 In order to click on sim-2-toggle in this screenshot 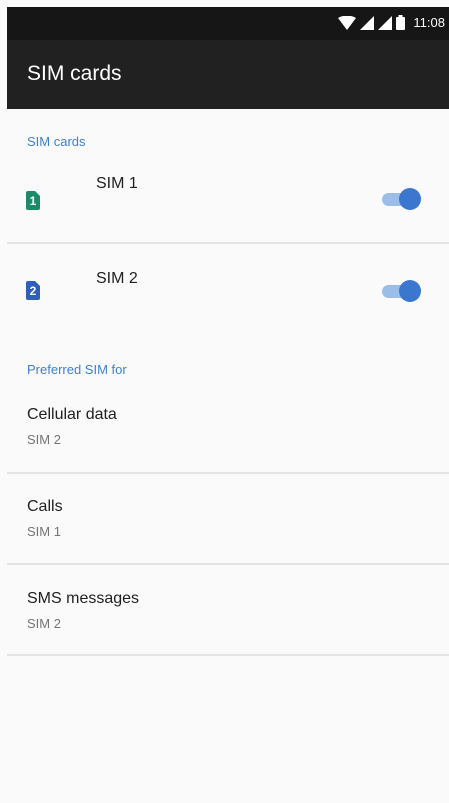, I will do `click(401, 291)`.